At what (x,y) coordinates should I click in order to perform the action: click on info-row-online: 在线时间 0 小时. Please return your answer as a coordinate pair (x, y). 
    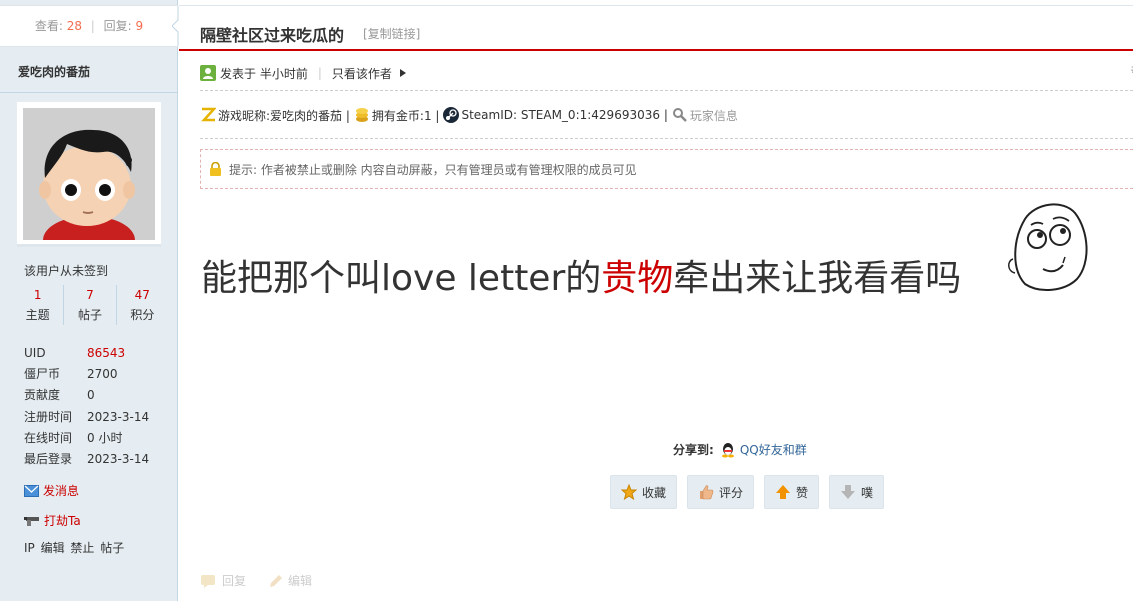
    Looking at the image, I should click on (99, 438).